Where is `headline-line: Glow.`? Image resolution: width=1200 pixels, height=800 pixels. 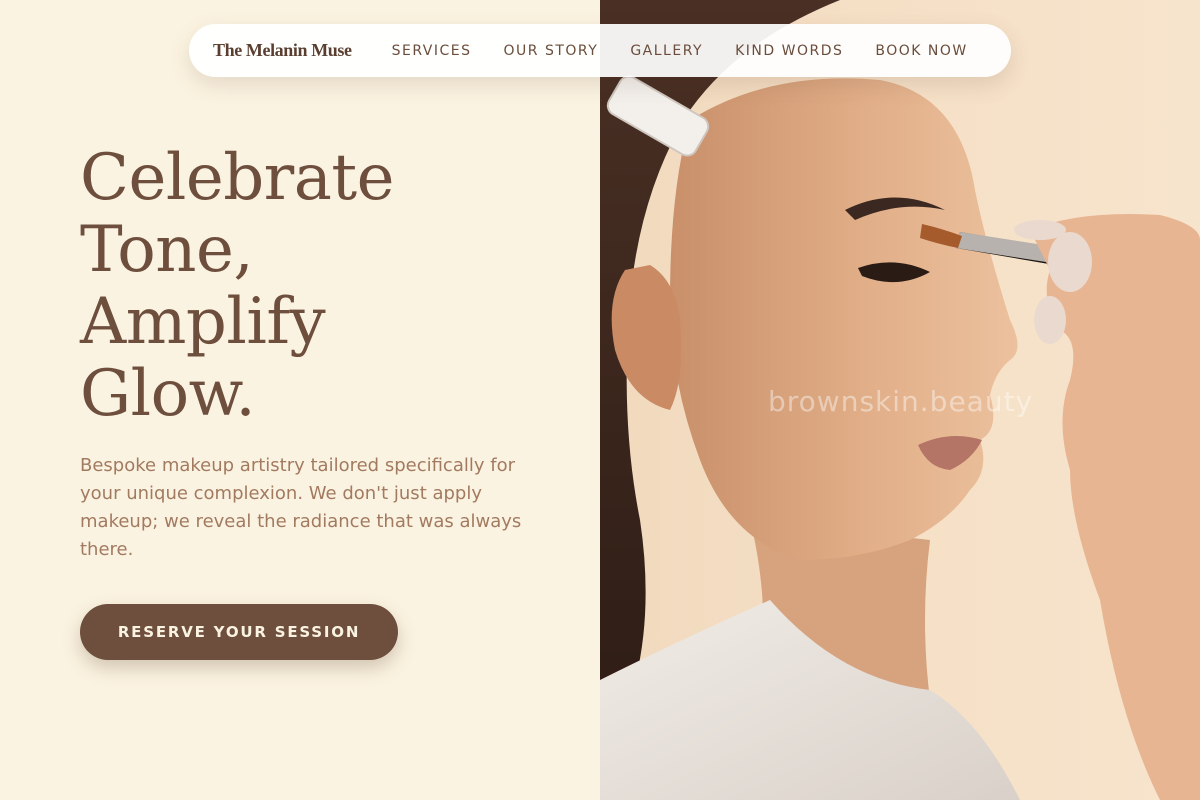
headline-line: Glow. is located at coordinates (168, 394).